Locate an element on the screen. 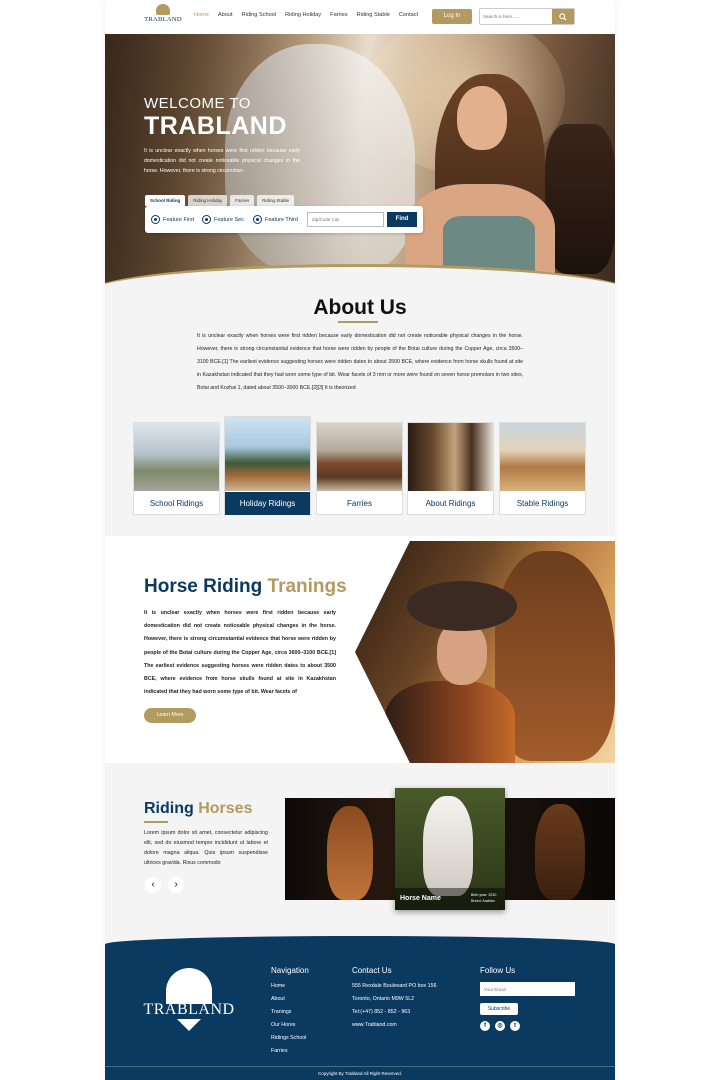  about-title: About Us is located at coordinates (360, 307).